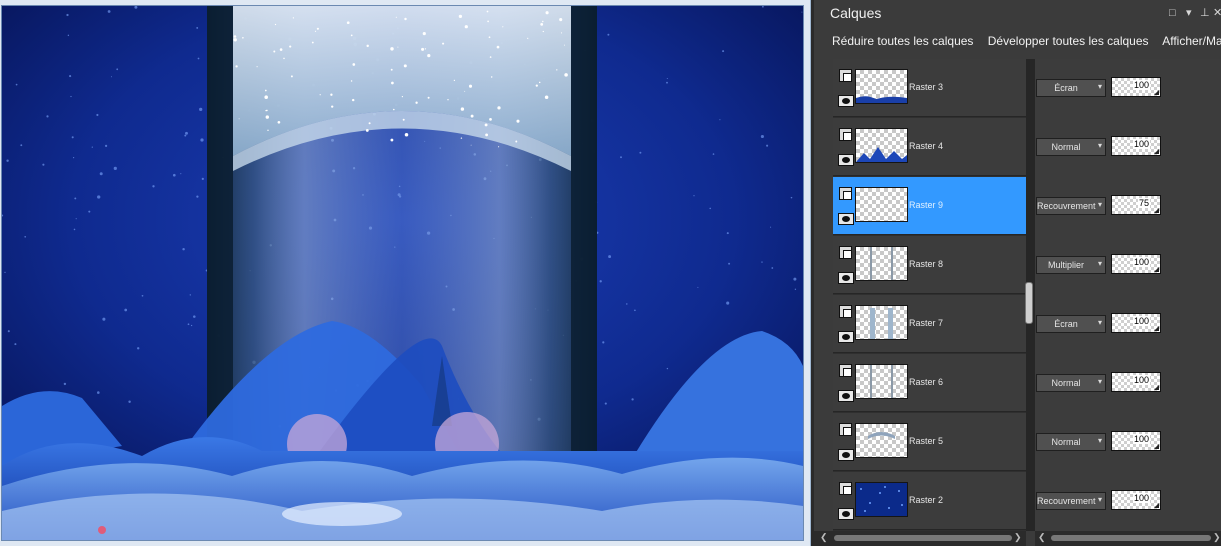  I want to click on pin-icon: ⊥, so click(1205, 13).